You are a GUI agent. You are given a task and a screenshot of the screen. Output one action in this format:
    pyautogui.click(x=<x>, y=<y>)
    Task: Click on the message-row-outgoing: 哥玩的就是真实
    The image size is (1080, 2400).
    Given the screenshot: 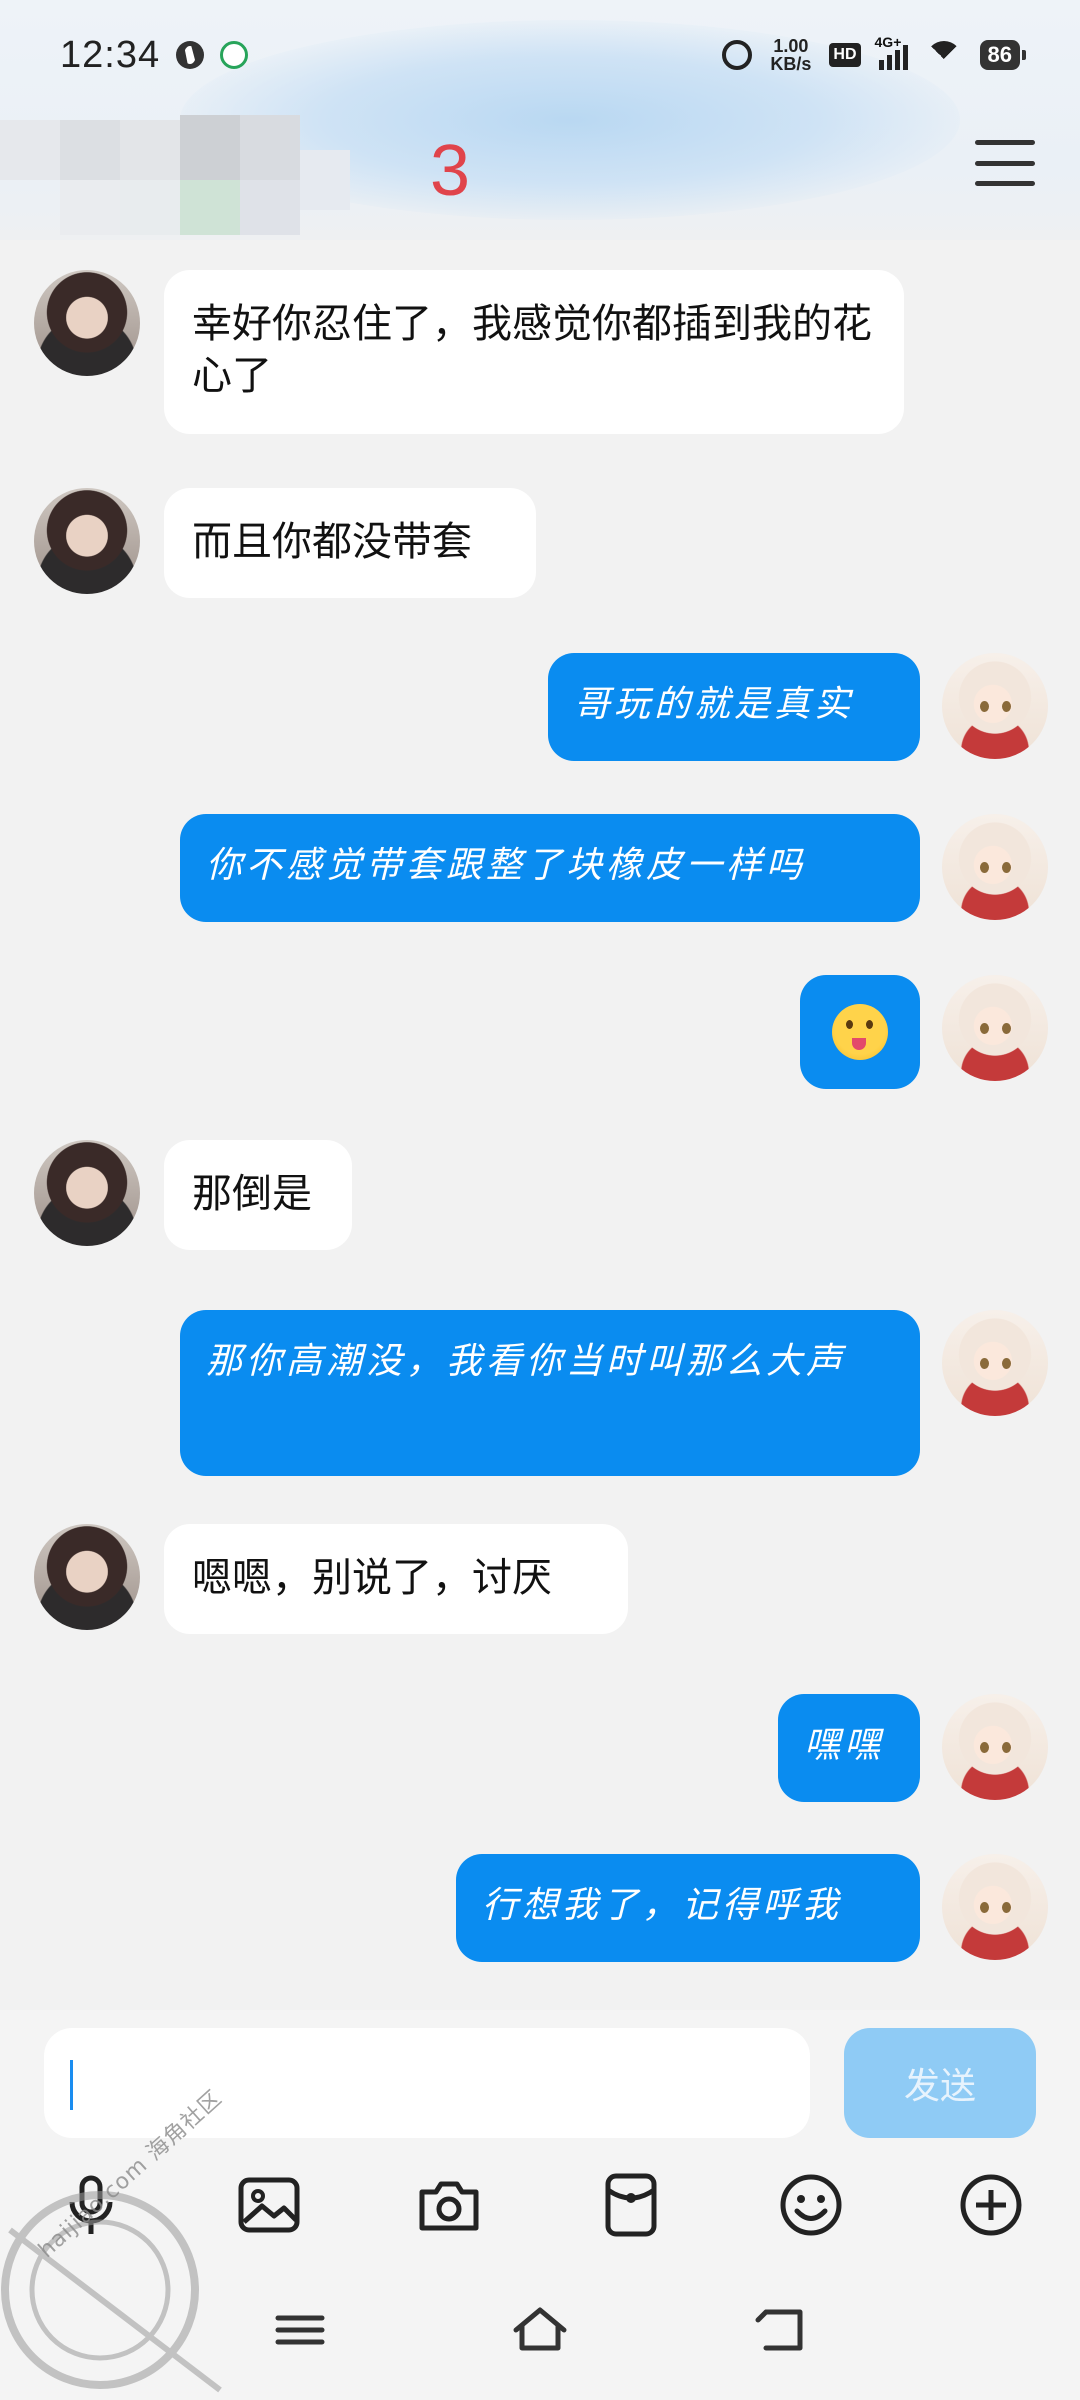 What is the action you would take?
    pyautogui.click(x=798, y=707)
    